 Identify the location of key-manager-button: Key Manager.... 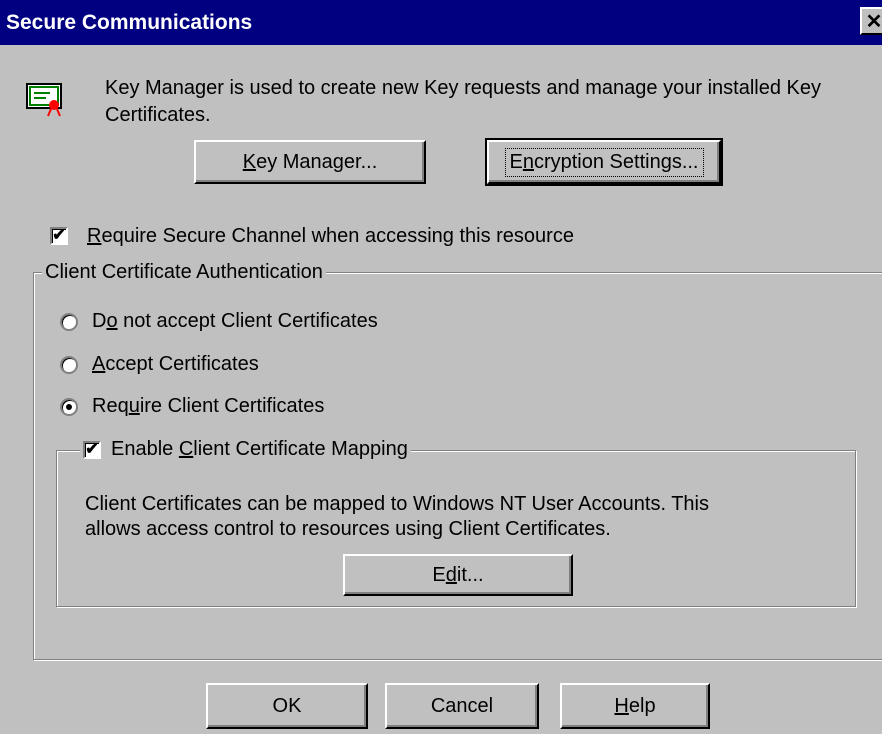
(310, 162).